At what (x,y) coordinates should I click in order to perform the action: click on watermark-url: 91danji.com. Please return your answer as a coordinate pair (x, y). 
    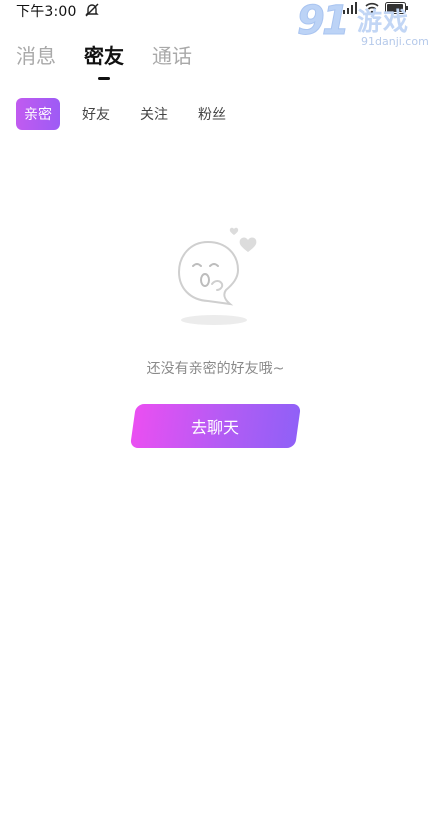
    Looking at the image, I should click on (395, 41).